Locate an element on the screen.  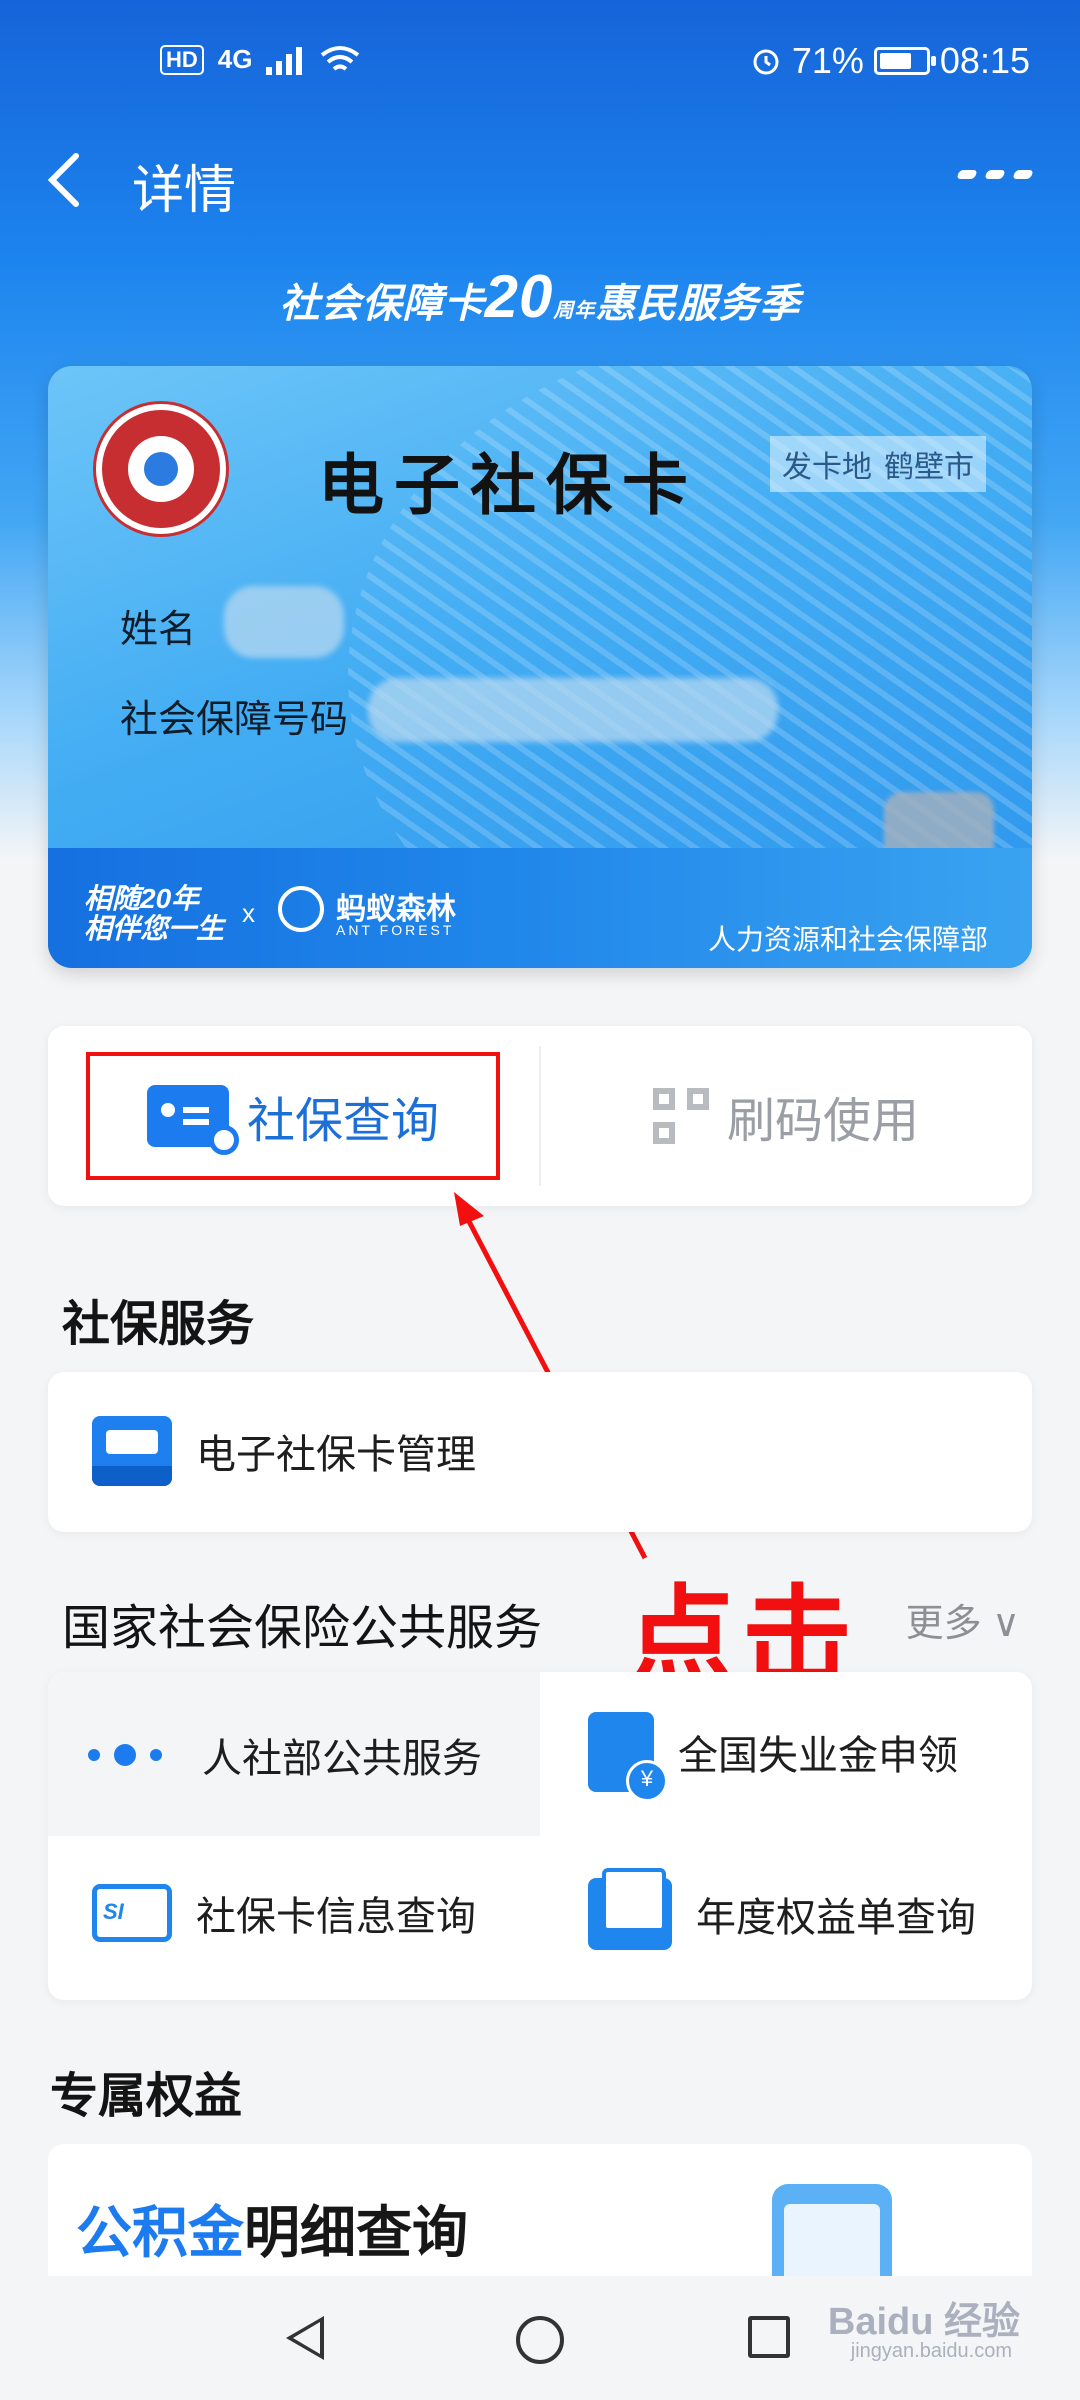
banner-zhou: 周 is located at coordinates (564, 311).